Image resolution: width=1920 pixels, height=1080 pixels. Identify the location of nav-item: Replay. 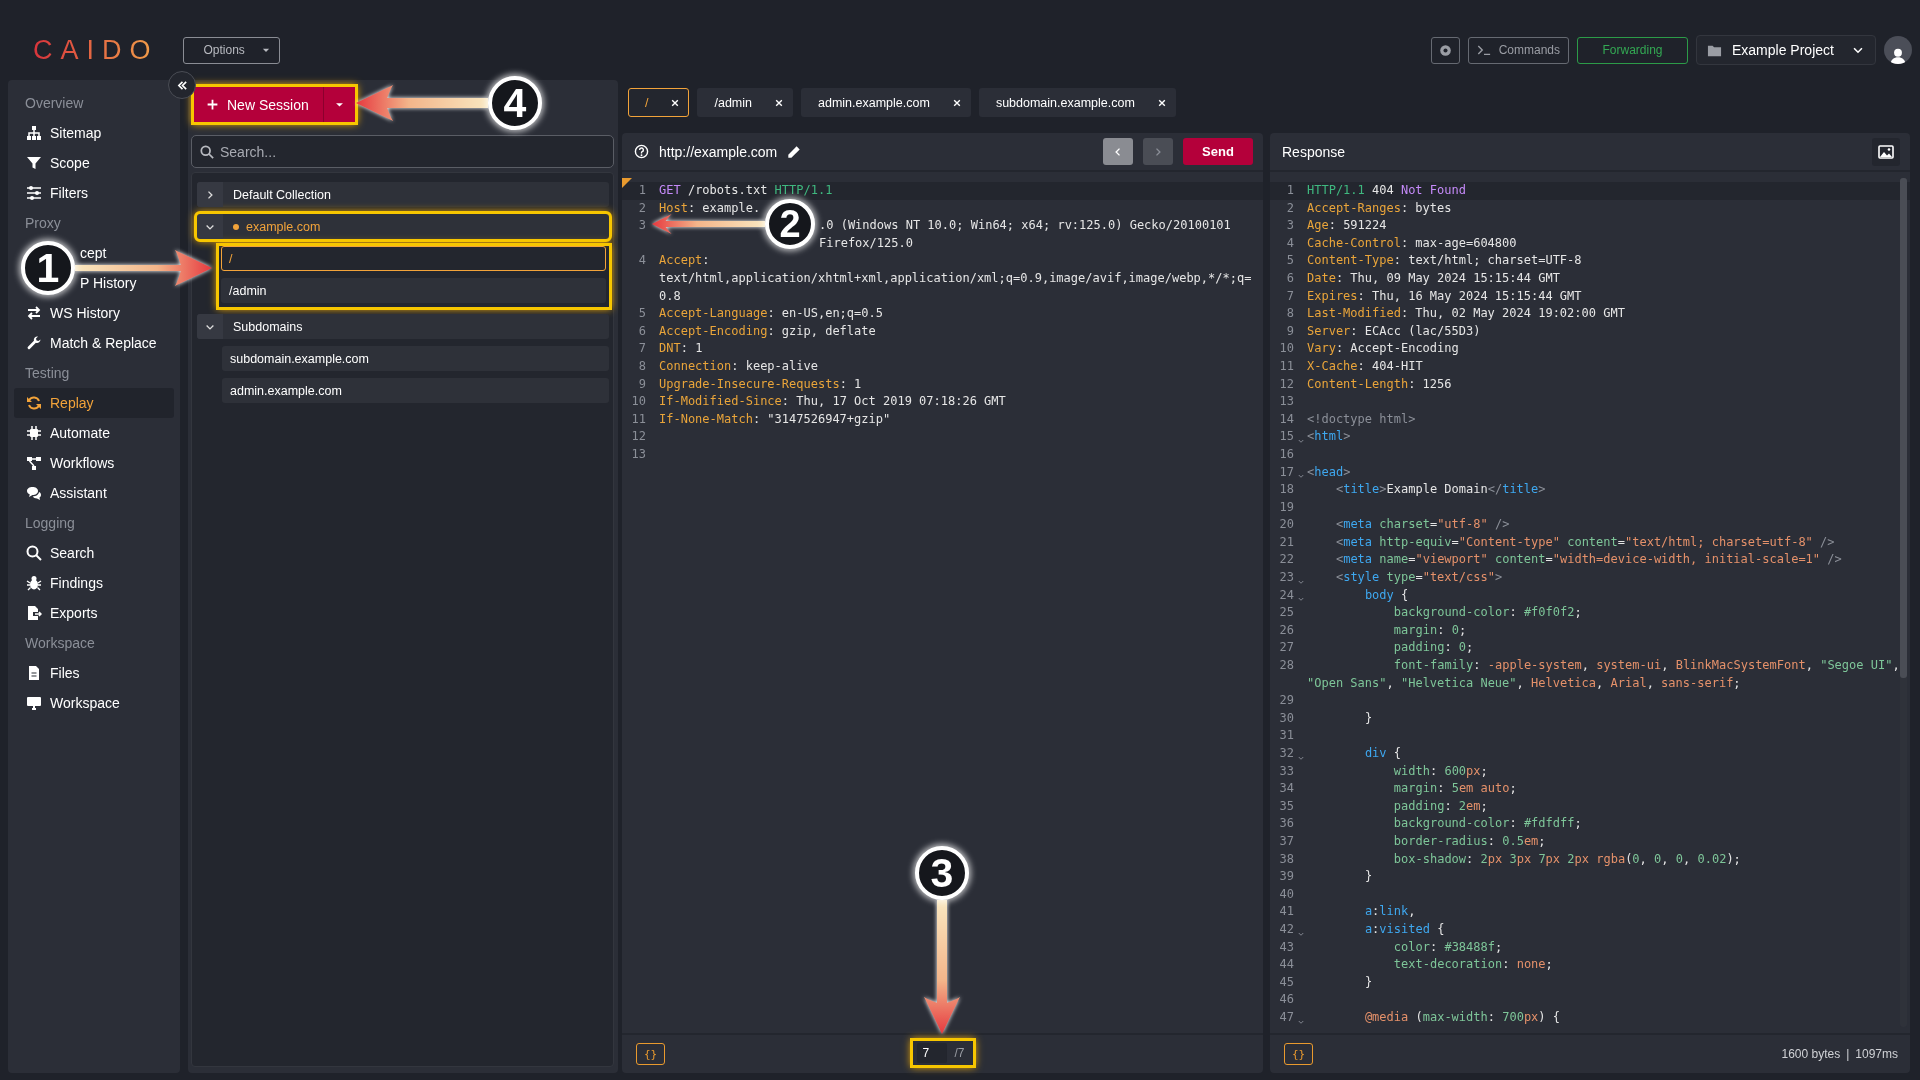
(94, 403).